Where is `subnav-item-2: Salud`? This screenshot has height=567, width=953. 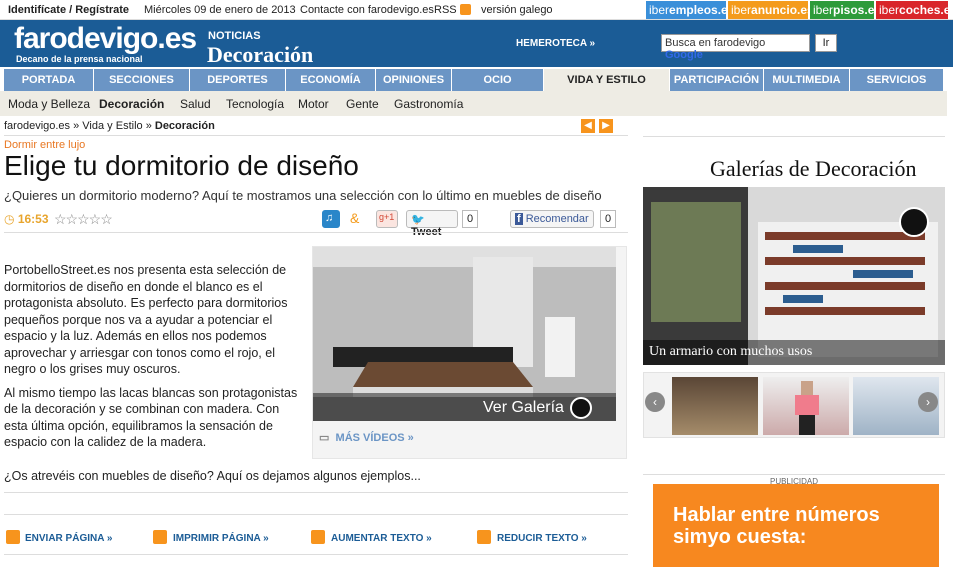 subnav-item-2: Salud is located at coordinates (195, 104).